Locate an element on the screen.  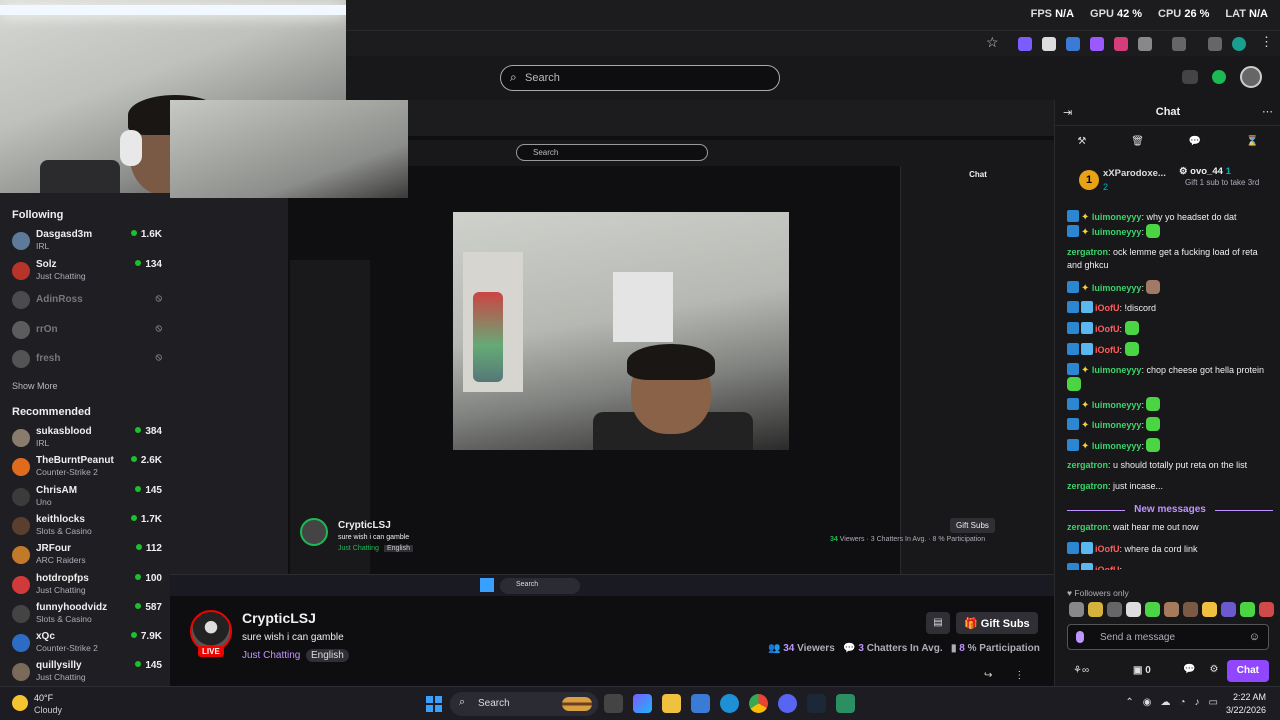
chat-input: Send a message ☺ is located at coordinates (1168, 637).